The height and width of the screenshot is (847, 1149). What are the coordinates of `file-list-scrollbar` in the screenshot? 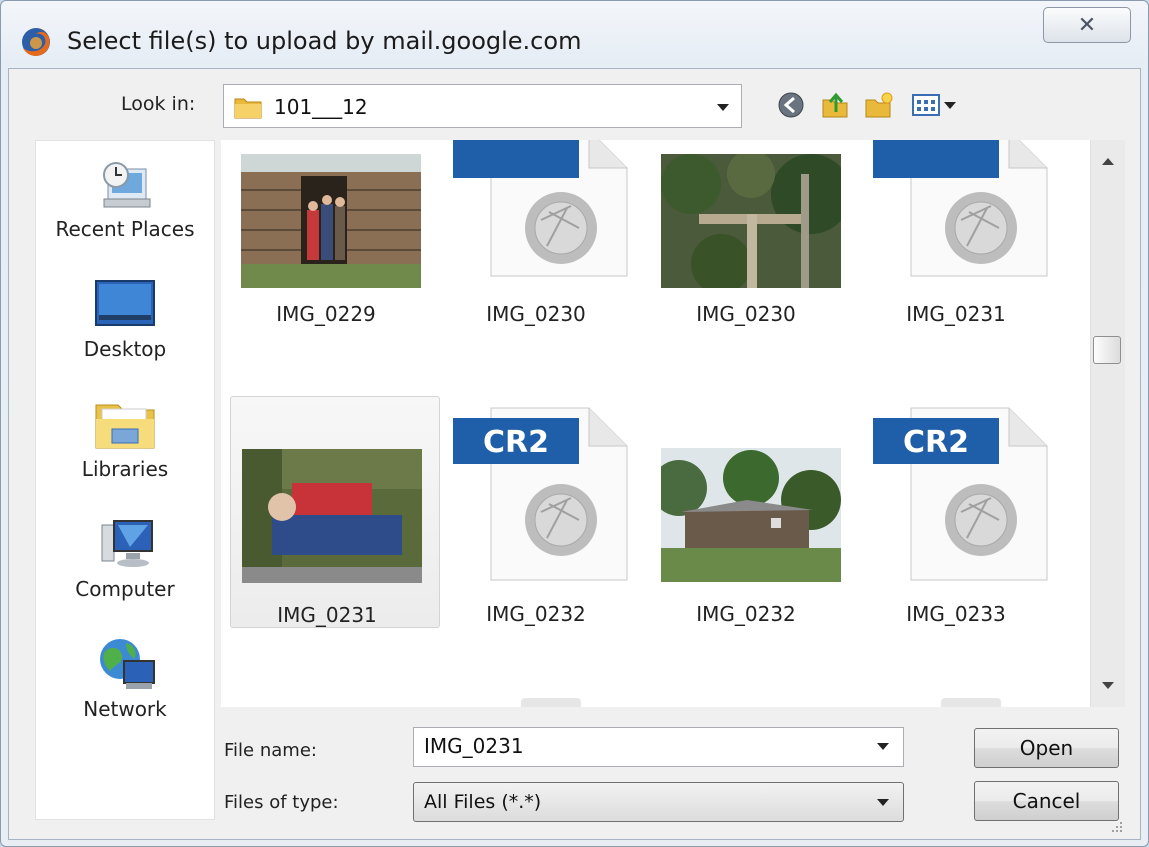 It's located at (1107, 423).